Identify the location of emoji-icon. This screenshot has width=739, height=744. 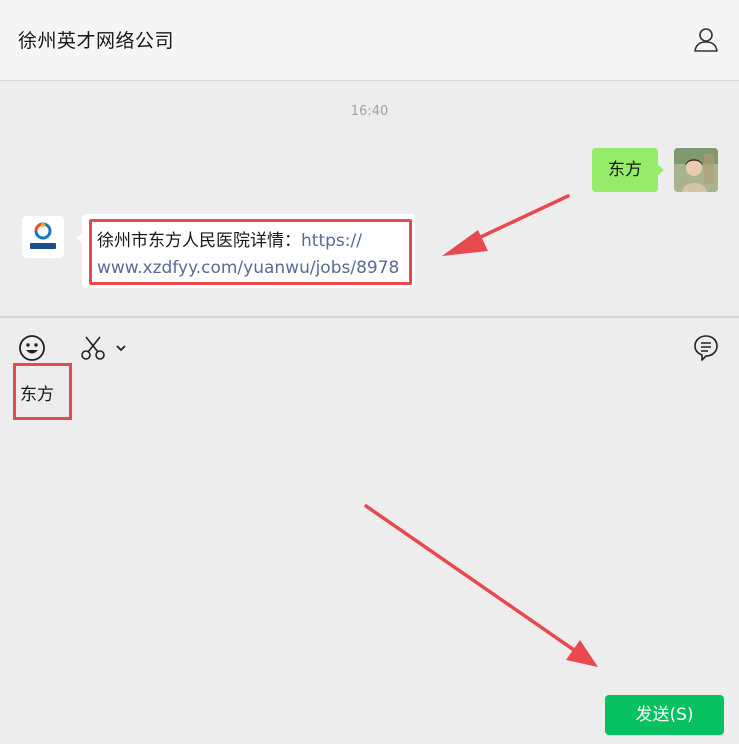
(32, 350).